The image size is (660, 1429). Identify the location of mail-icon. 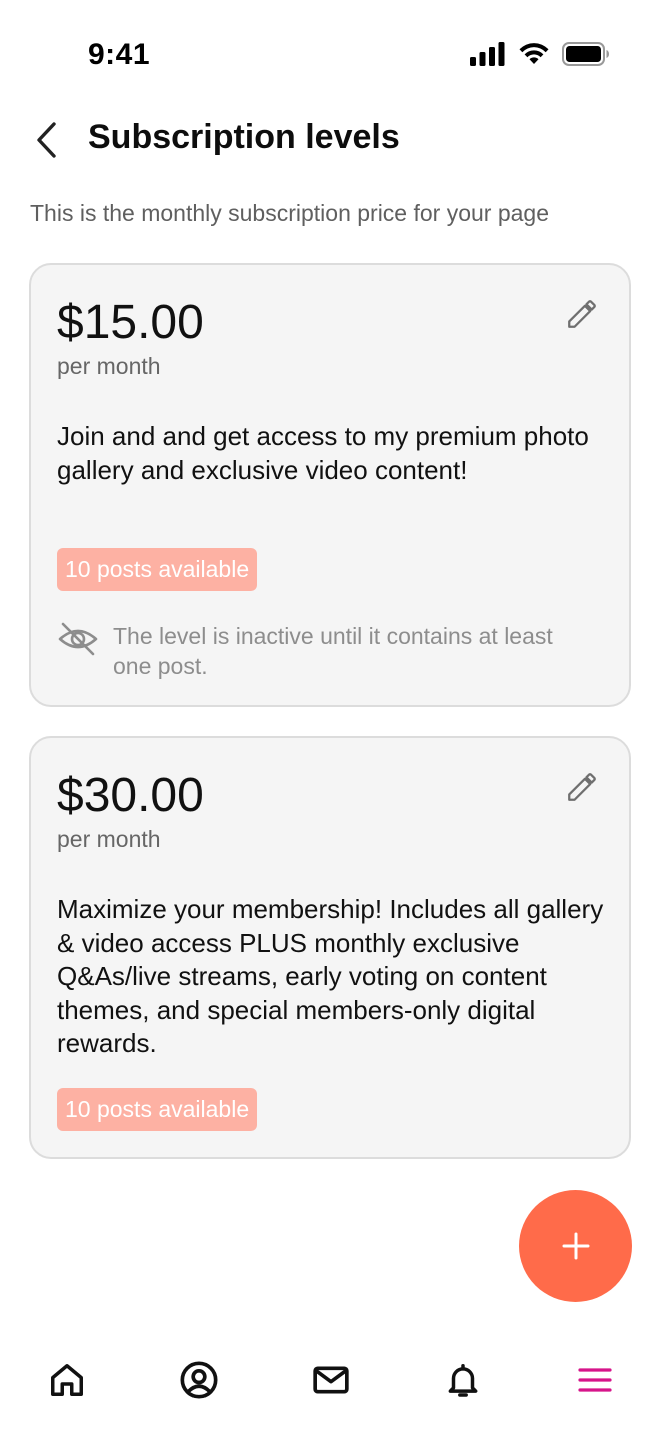
(331, 1380).